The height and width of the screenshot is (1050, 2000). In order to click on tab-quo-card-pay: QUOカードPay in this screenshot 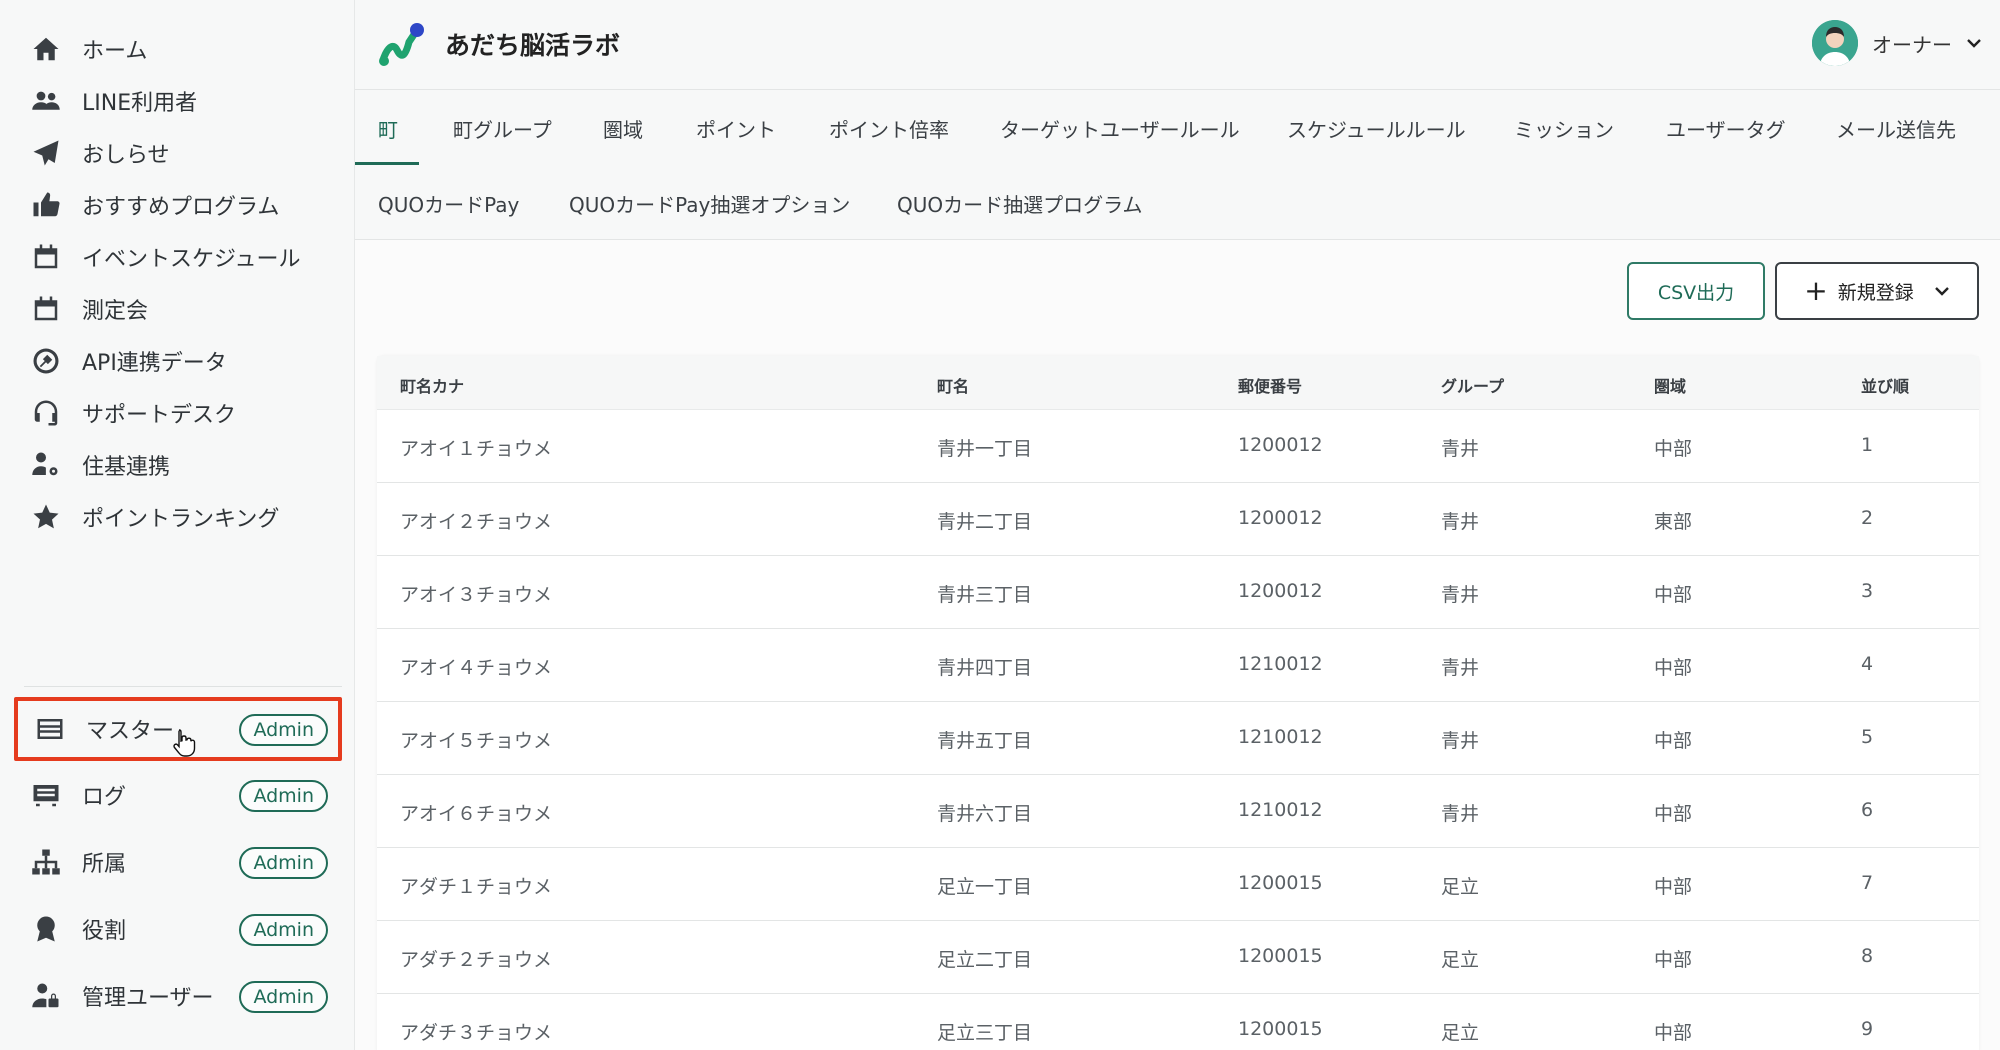, I will do `click(448, 203)`.